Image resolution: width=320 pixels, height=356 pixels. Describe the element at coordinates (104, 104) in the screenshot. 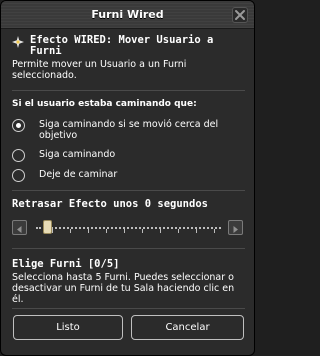

I see `walking-section-label: Si el usuario estaba caminando que:` at that location.